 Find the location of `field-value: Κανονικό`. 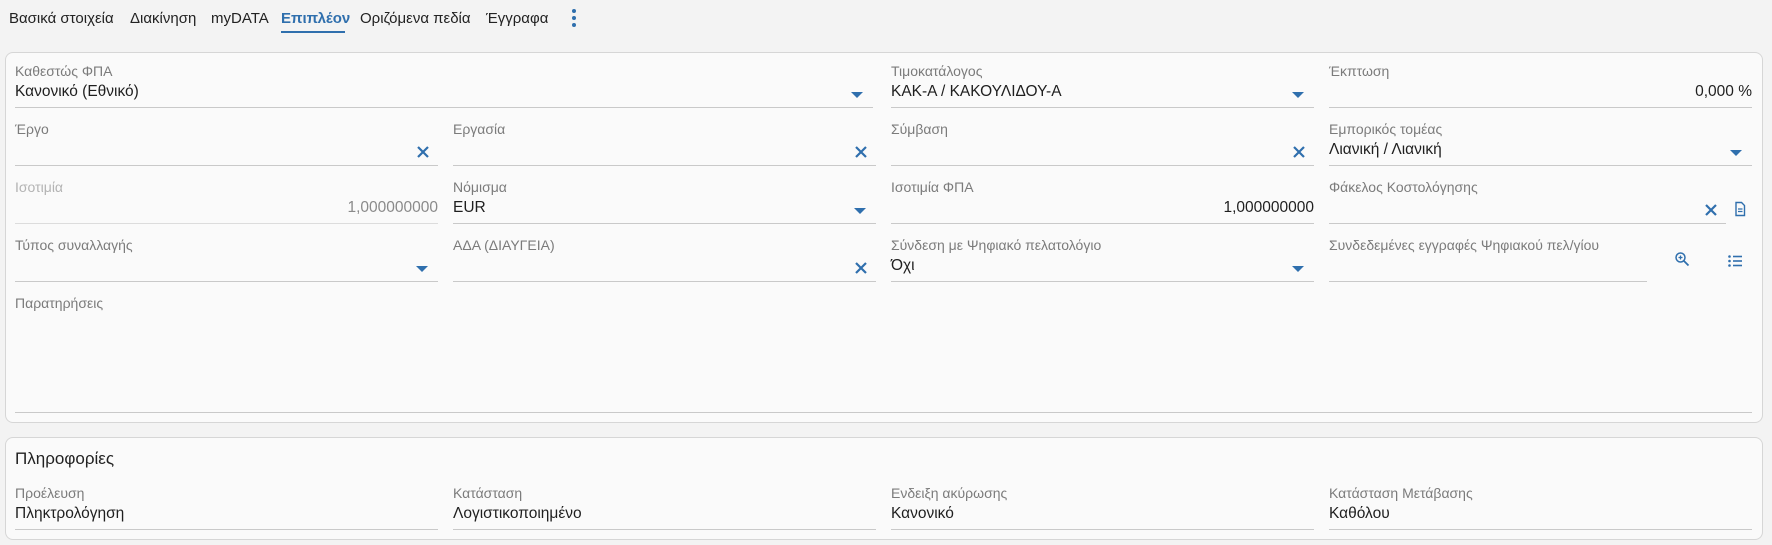

field-value: Κανονικό is located at coordinates (922, 513).